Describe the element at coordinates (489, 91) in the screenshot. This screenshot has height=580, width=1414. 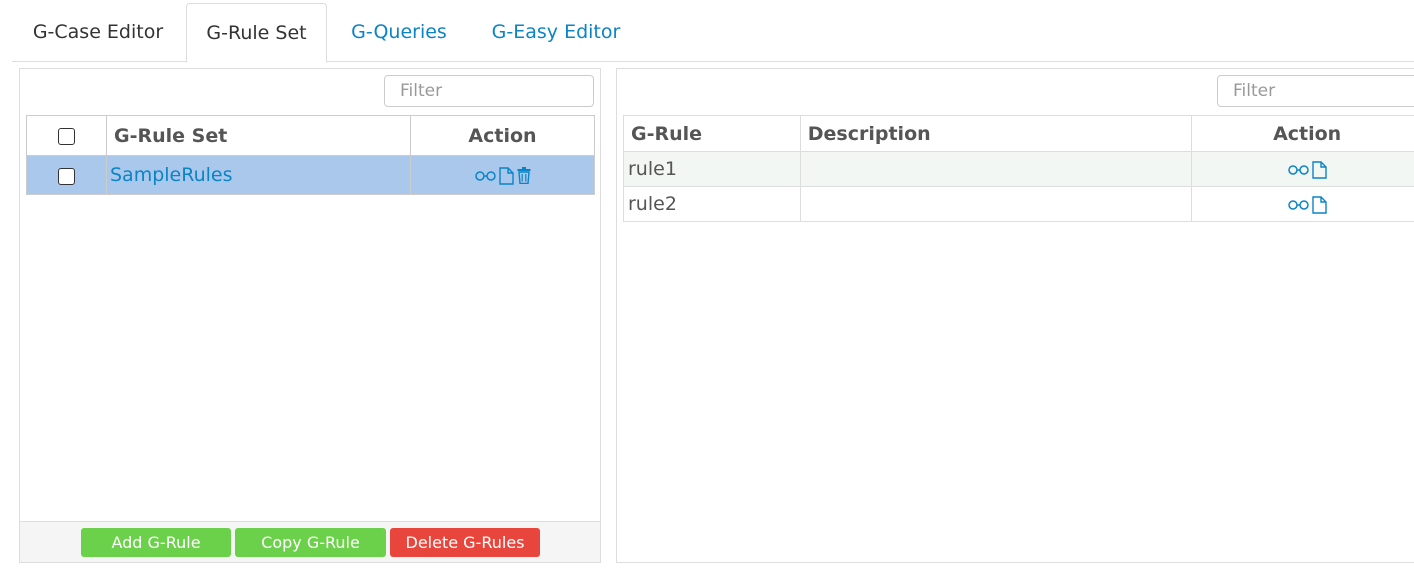
I see `rule-set-filter-input` at that location.